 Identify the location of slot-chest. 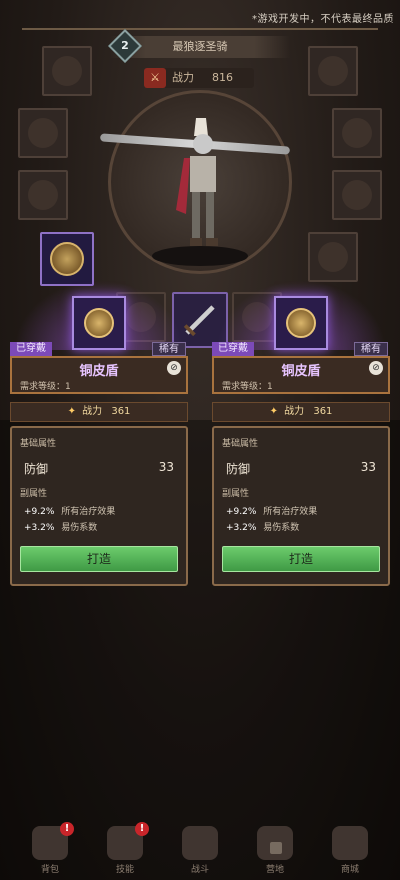
(357, 133).